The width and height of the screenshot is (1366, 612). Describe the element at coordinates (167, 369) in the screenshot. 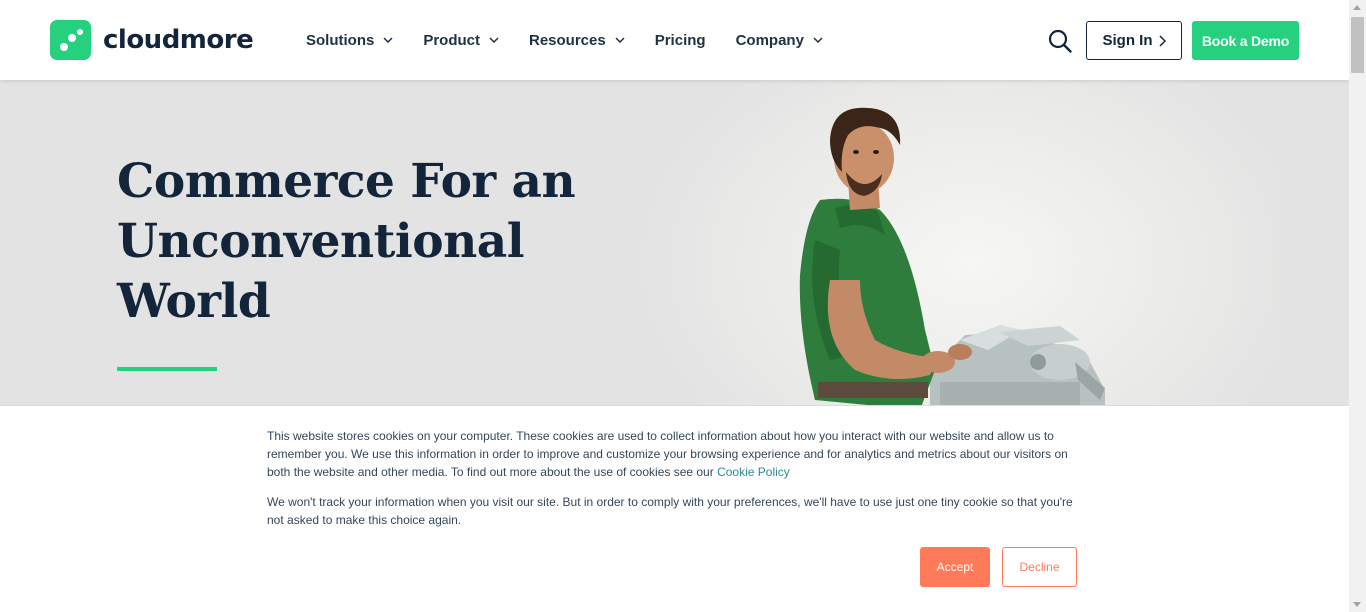

I see `hero-accent-line` at that location.